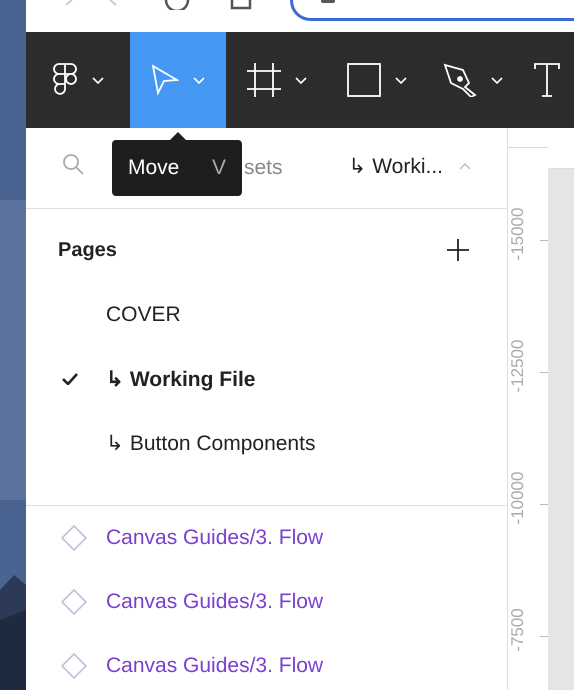 The image size is (574, 690). What do you see at coordinates (219, 168) in the screenshot?
I see `shortcut-key: V` at bounding box center [219, 168].